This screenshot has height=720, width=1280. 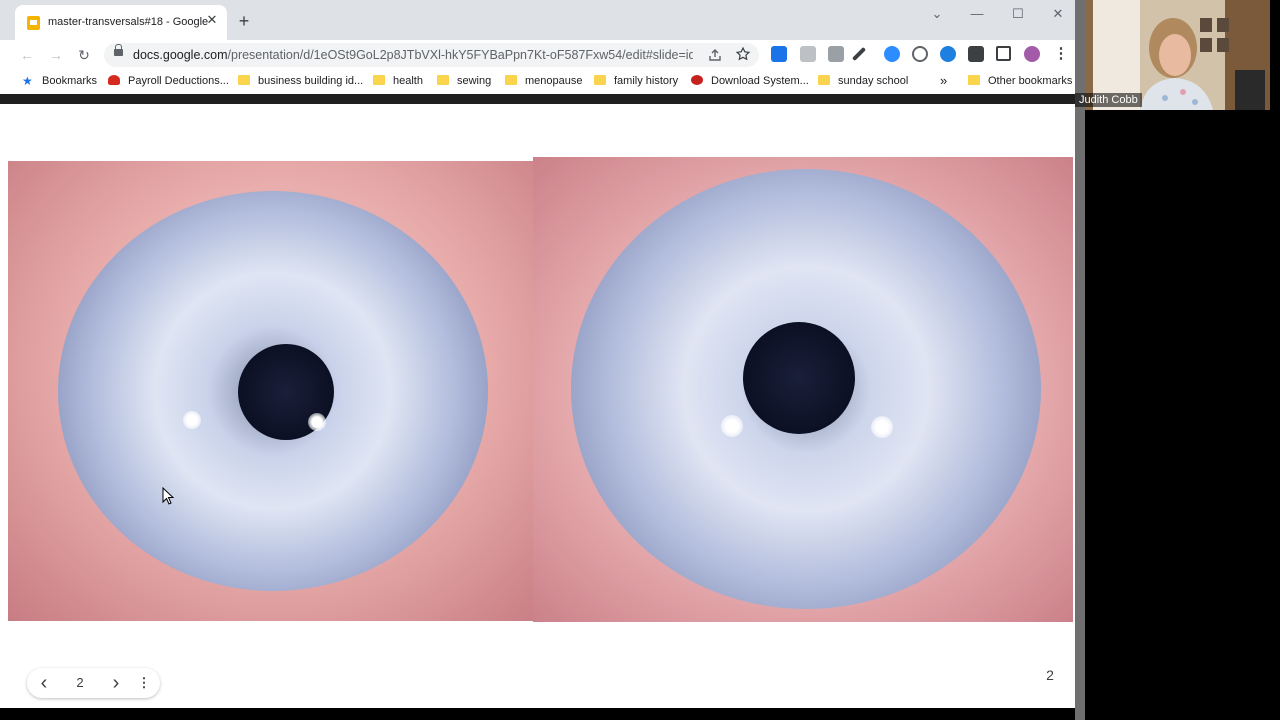 What do you see at coordinates (554, 81) in the screenshot?
I see `bookmark-label: menopause` at bounding box center [554, 81].